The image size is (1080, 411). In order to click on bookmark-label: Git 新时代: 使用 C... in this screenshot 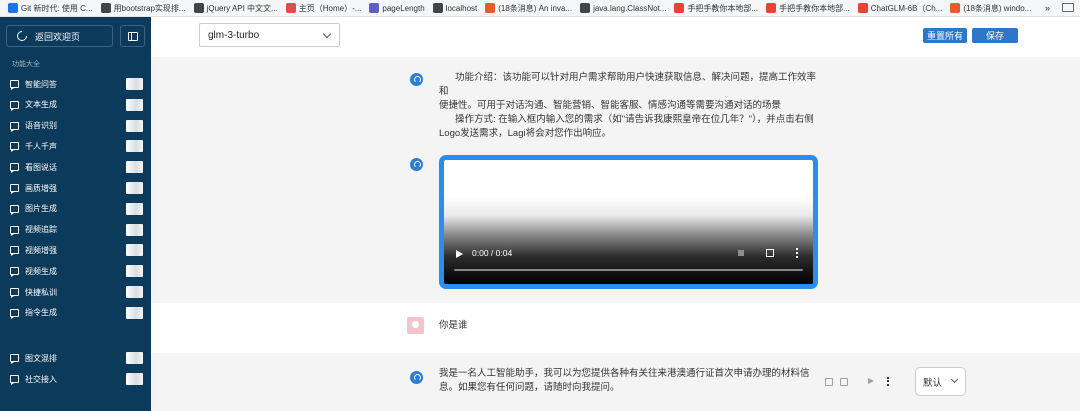, I will do `click(57, 8)`.